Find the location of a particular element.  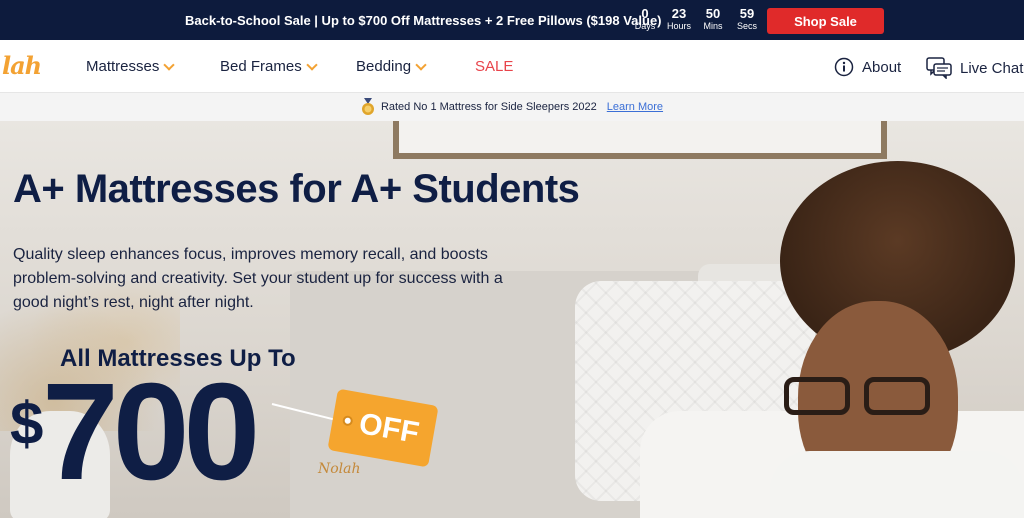

learn-more-link: Learn More is located at coordinates (635, 107).